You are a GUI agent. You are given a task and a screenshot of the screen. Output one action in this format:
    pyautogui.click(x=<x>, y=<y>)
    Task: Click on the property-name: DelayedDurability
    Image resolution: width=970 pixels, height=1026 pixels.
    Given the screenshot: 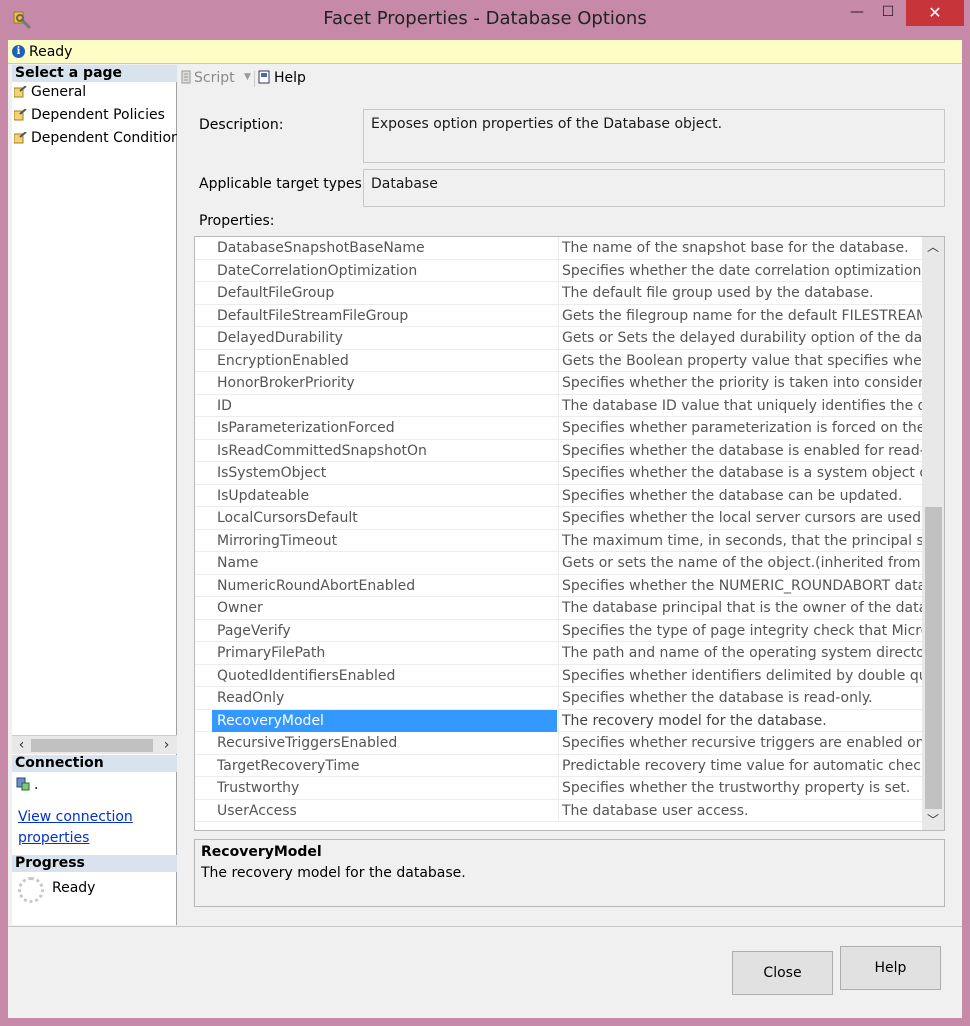 What is the action you would take?
    pyautogui.click(x=377, y=338)
    